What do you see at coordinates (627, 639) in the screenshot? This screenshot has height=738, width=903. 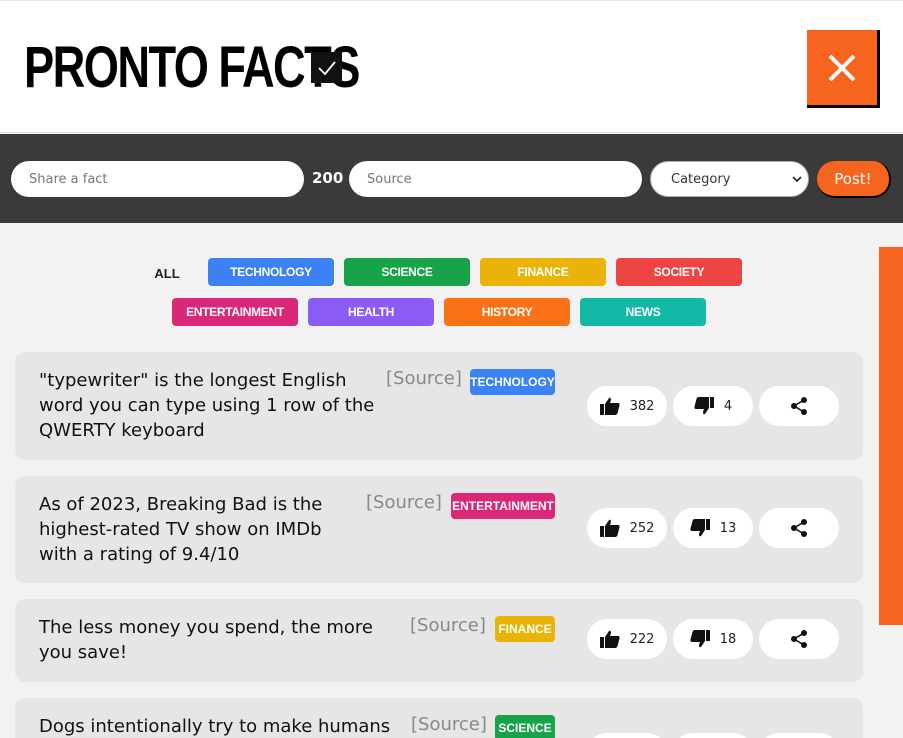 I see `like-button: 222` at bounding box center [627, 639].